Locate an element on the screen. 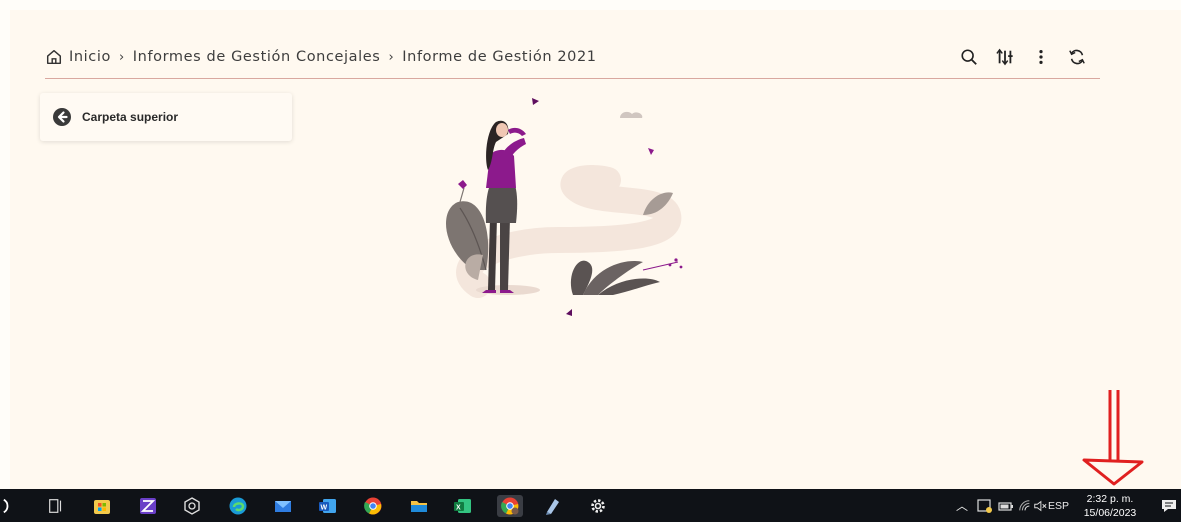 This screenshot has height=522, width=1181. chrome-profile-icon is located at coordinates (510, 506).